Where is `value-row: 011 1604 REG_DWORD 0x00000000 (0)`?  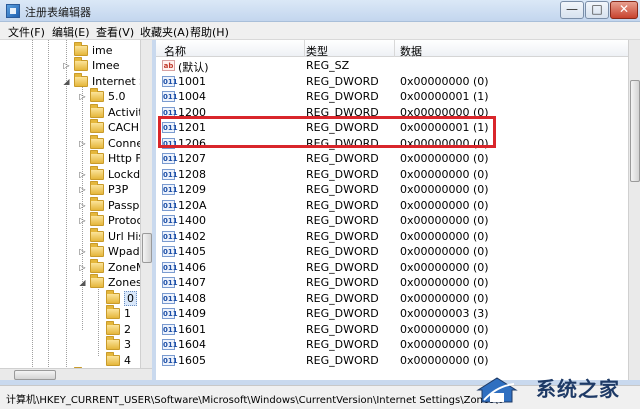
value-row: 011 1604 REG_DWORD 0x00000000 (0) is located at coordinates (393, 344).